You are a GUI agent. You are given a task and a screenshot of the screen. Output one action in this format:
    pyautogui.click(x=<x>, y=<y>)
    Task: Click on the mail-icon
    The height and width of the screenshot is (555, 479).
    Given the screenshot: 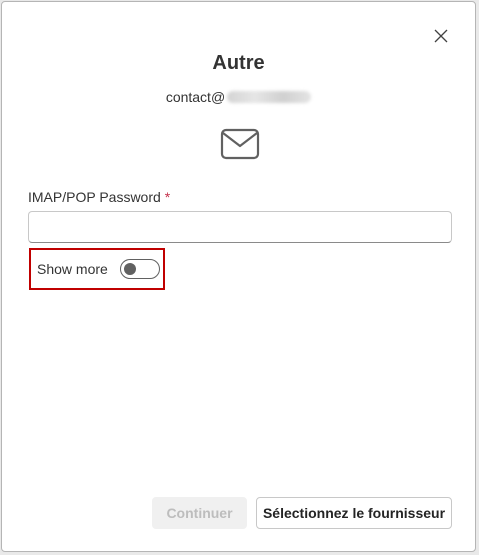 What is the action you would take?
    pyautogui.click(x=240, y=144)
    